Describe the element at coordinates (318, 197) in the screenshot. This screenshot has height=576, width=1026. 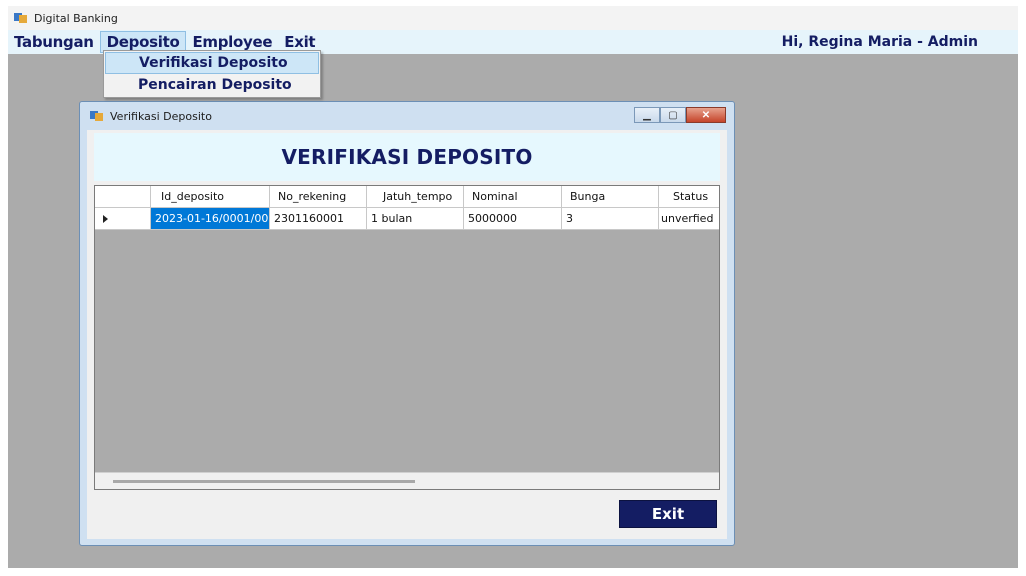
I see `column-header-no-rekening: No_rekening` at that location.